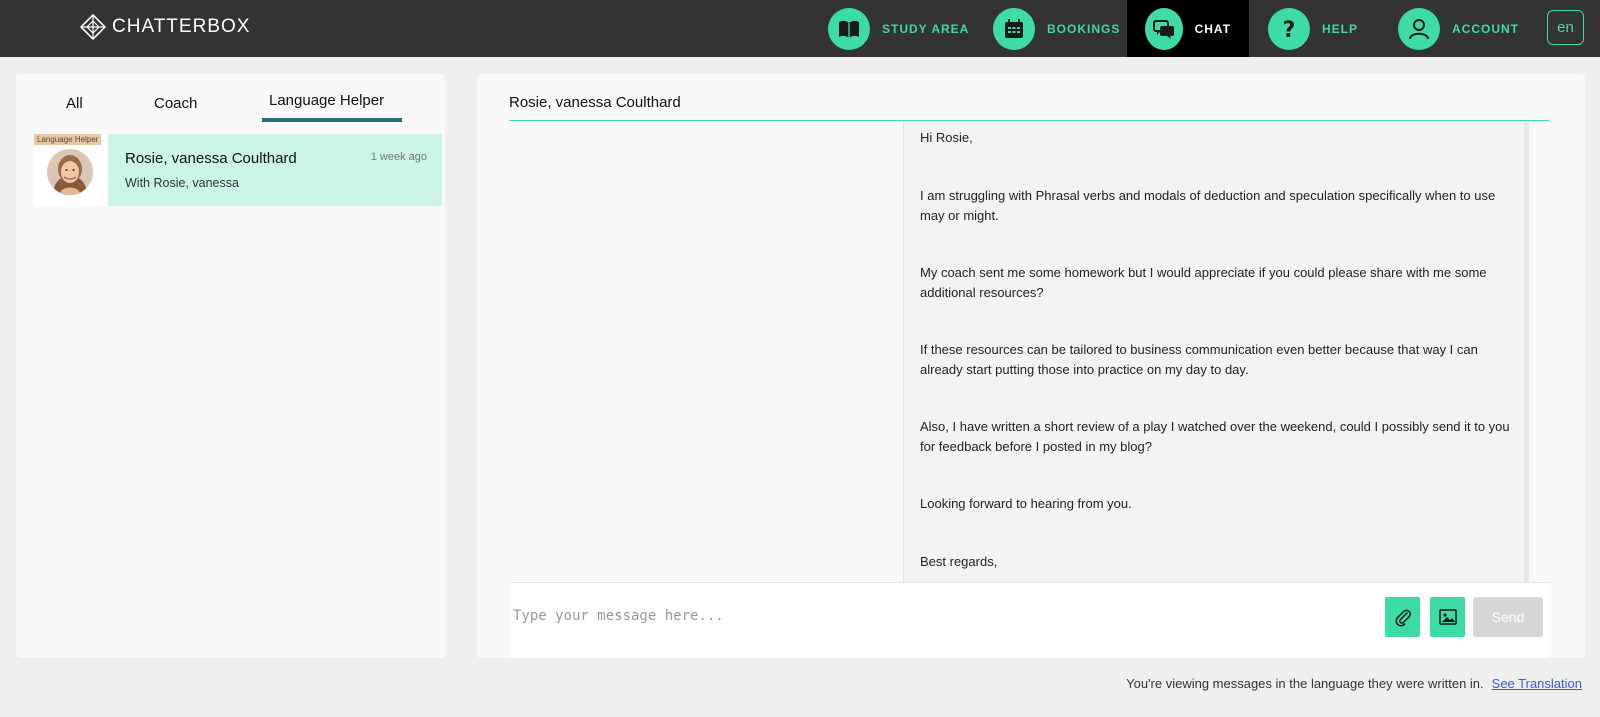 The height and width of the screenshot is (717, 1600). Describe the element at coordinates (326, 100) in the screenshot. I see `tab-language-helper: Language Helper` at that location.